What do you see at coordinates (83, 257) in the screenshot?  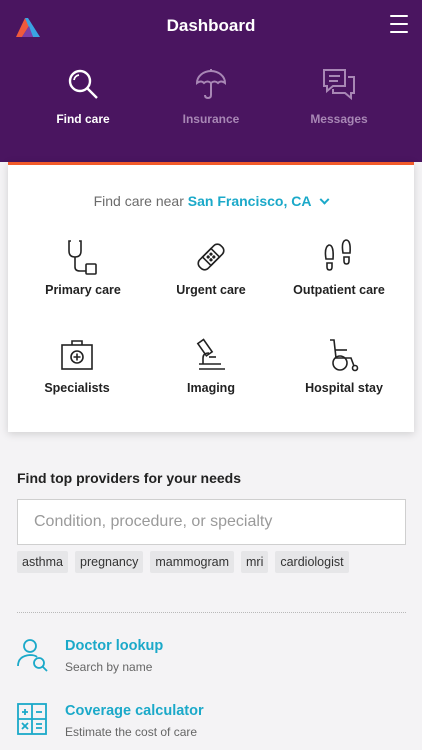 I see `stethoscope-icon` at bounding box center [83, 257].